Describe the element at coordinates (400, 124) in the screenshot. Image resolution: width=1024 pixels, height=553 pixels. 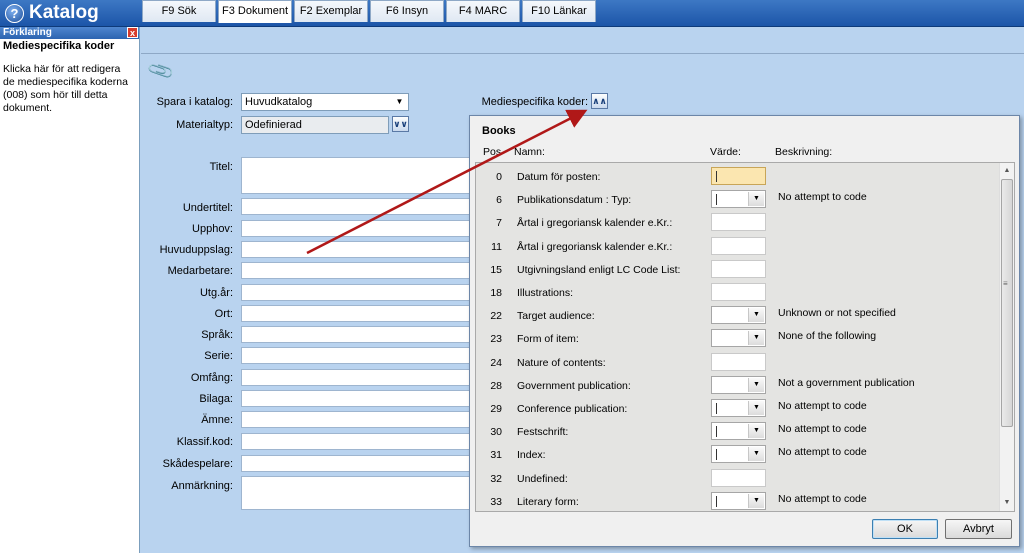
I see `expand-down-icon: ∨∨` at that location.